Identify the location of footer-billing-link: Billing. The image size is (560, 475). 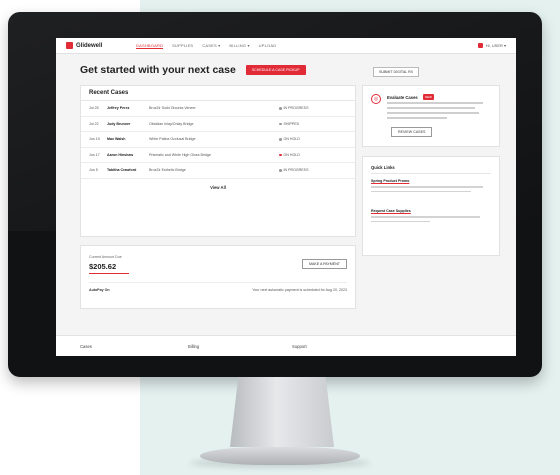
(193, 346).